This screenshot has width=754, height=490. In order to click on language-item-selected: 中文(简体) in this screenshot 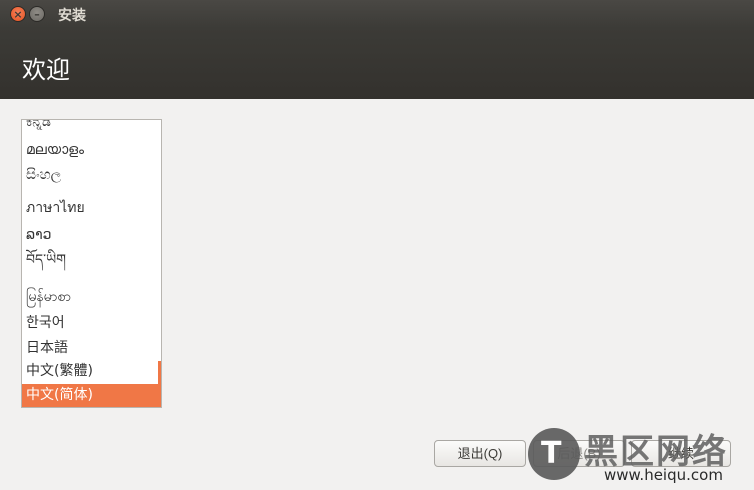, I will do `click(91, 395)`.